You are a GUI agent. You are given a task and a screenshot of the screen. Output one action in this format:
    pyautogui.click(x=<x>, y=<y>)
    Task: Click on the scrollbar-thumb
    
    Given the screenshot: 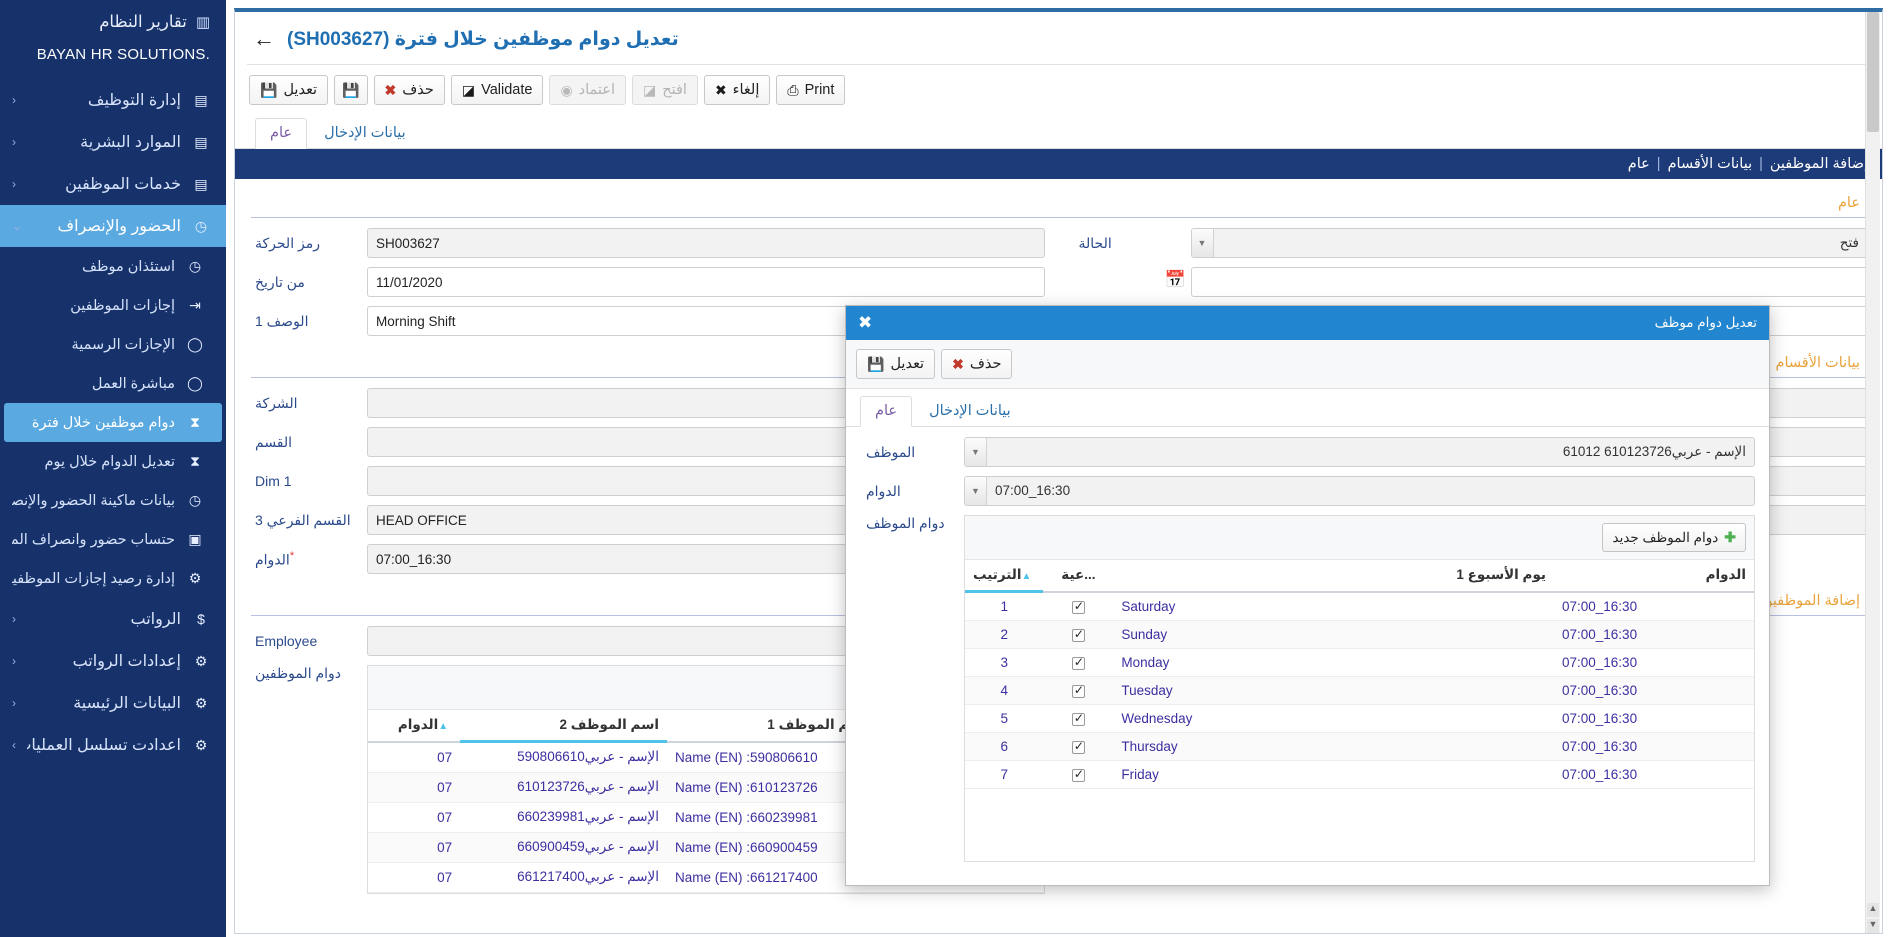 What is the action you would take?
    pyautogui.click(x=1873, y=72)
    